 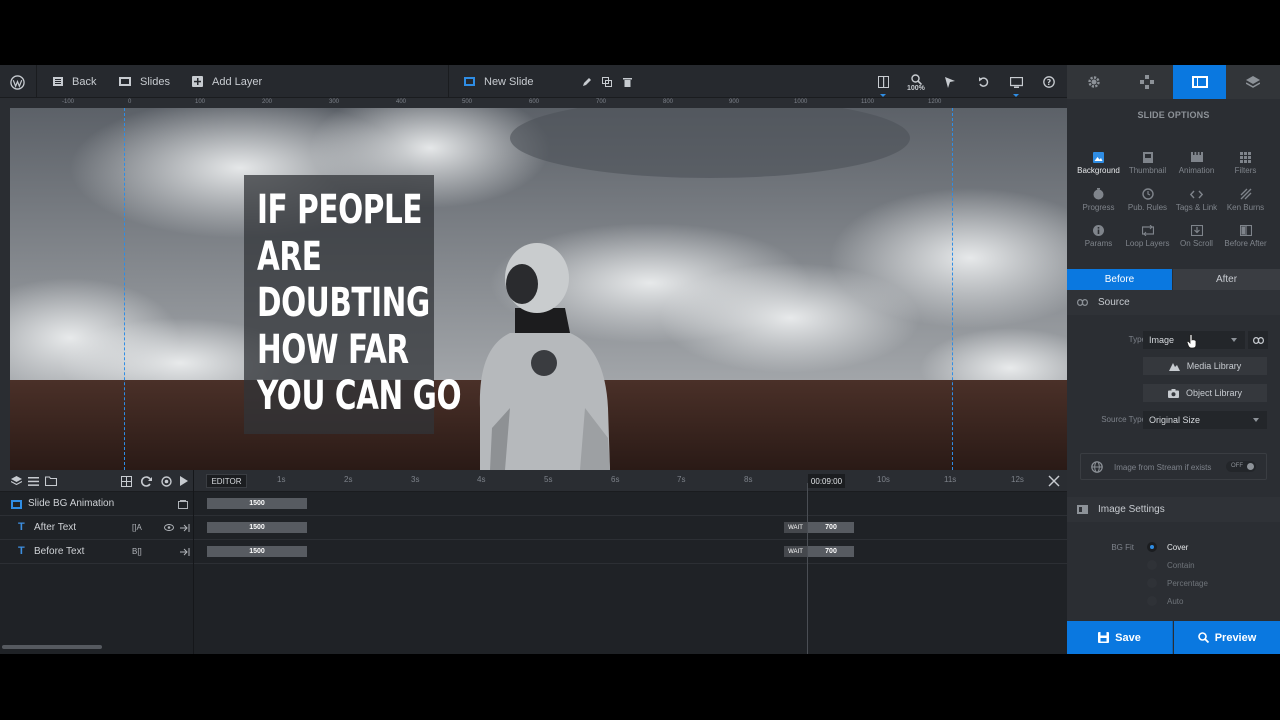 I want to click on save-button: Save, so click(x=1120, y=637).